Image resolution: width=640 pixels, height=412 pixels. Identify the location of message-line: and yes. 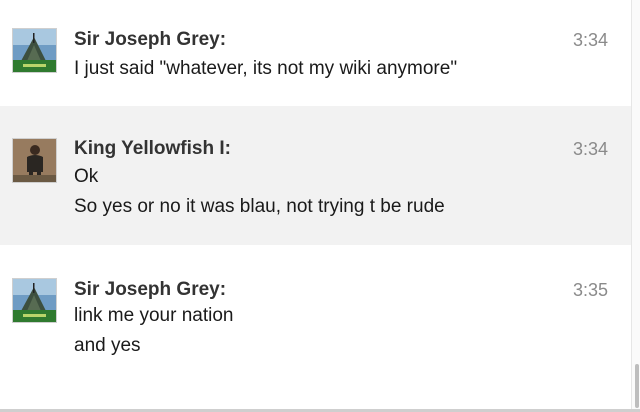
(107, 345).